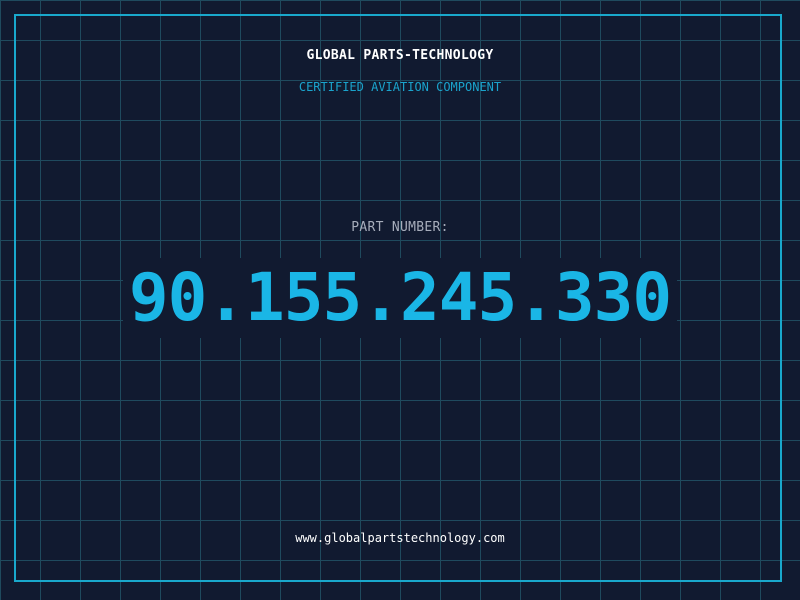 The image size is (800, 600). I want to click on brand-title: GLOBAL PARTS-TECHNOLOGY, so click(400, 55).